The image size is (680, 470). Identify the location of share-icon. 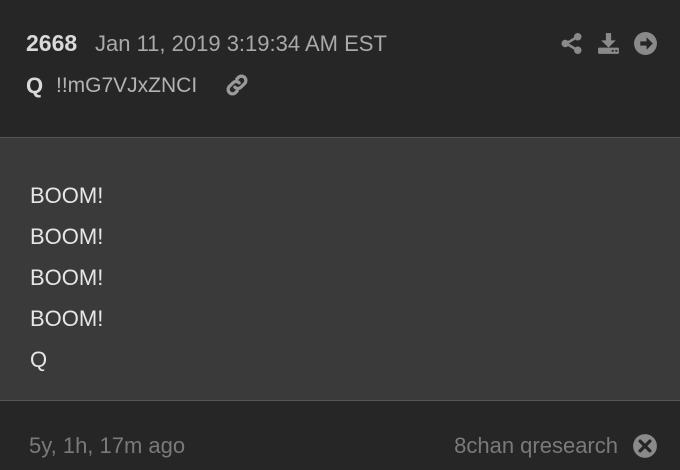
(571, 43).